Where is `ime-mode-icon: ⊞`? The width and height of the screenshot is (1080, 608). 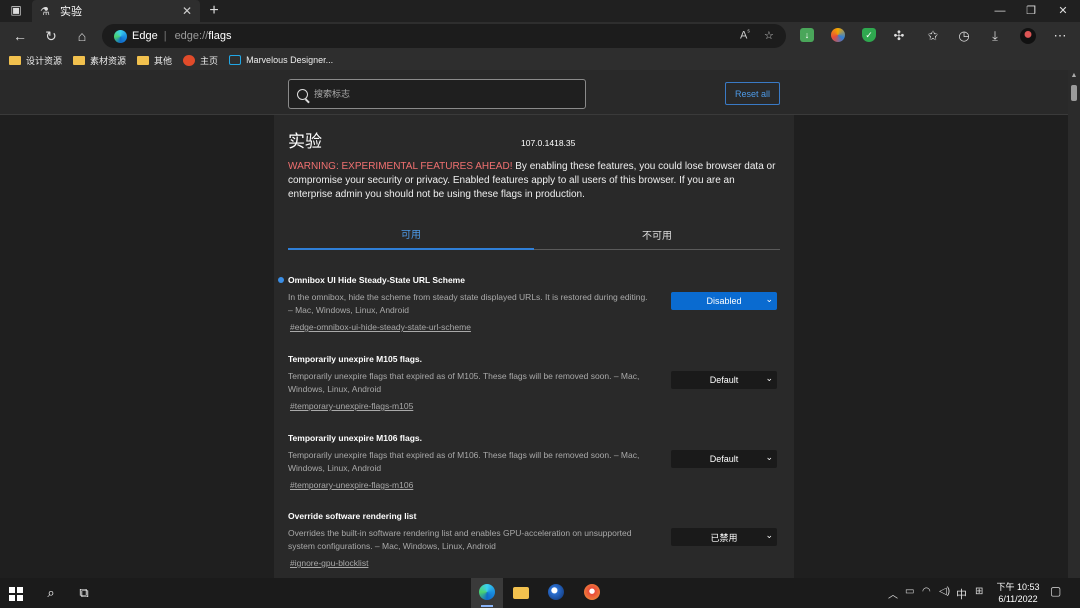 ime-mode-icon: ⊞ is located at coordinates (979, 591).